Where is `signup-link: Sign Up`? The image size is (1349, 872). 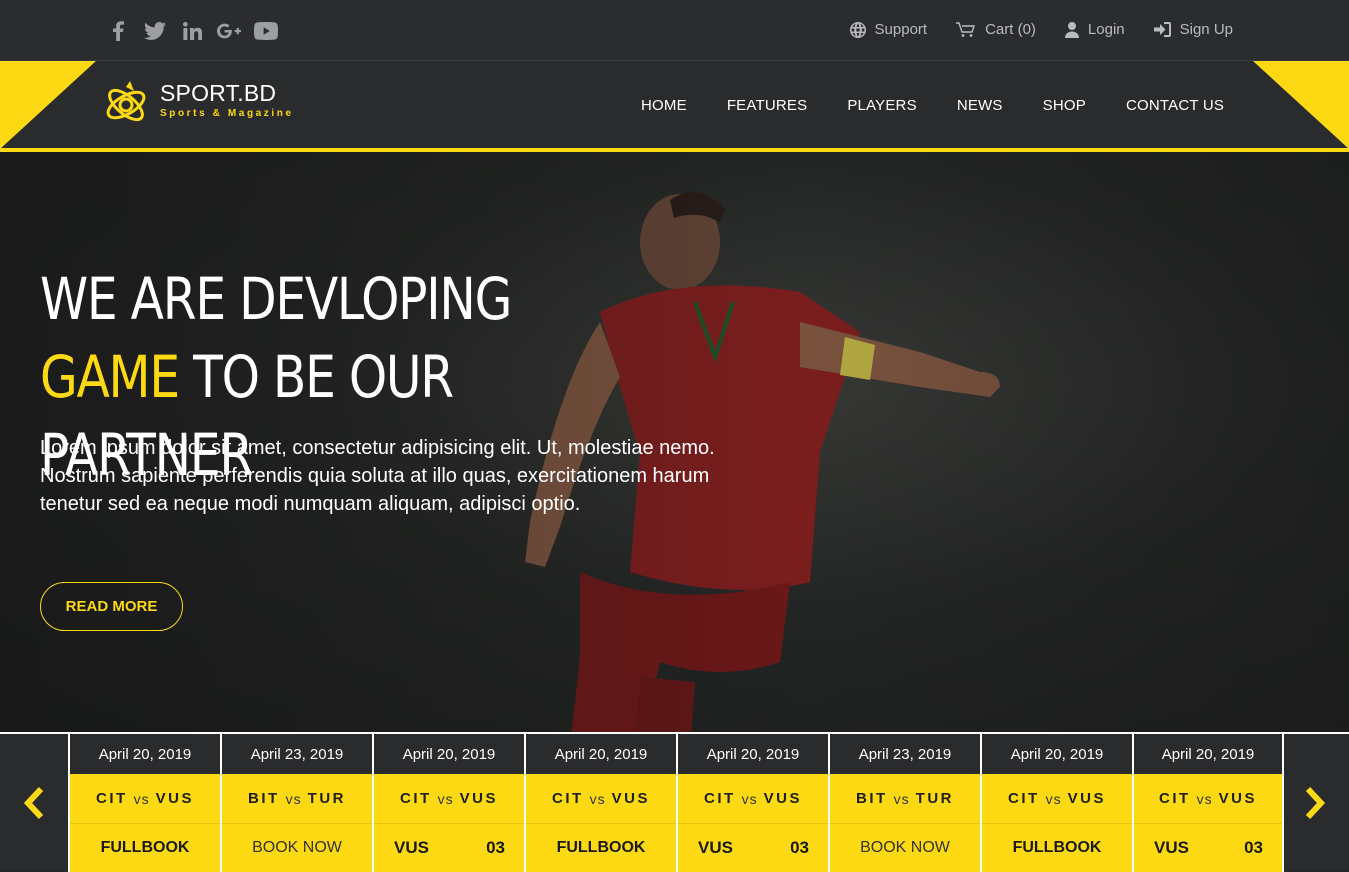 signup-link: Sign Up is located at coordinates (1193, 29).